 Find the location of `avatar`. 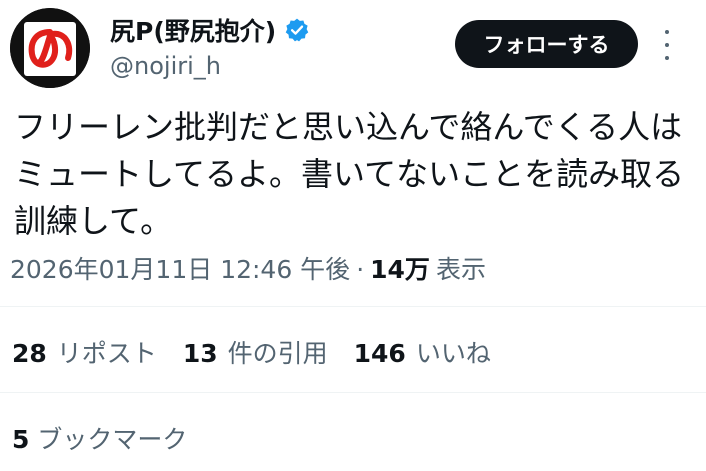

avatar is located at coordinates (50, 48).